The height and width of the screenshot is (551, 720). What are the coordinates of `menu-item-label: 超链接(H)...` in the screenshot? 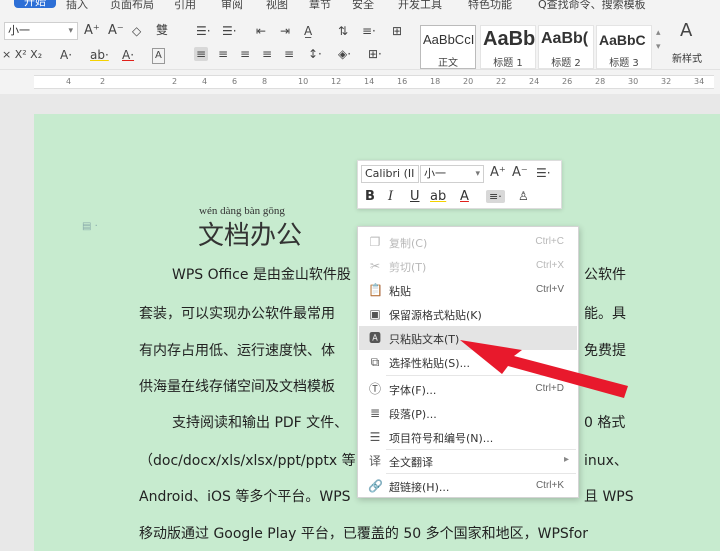 It's located at (419, 487).